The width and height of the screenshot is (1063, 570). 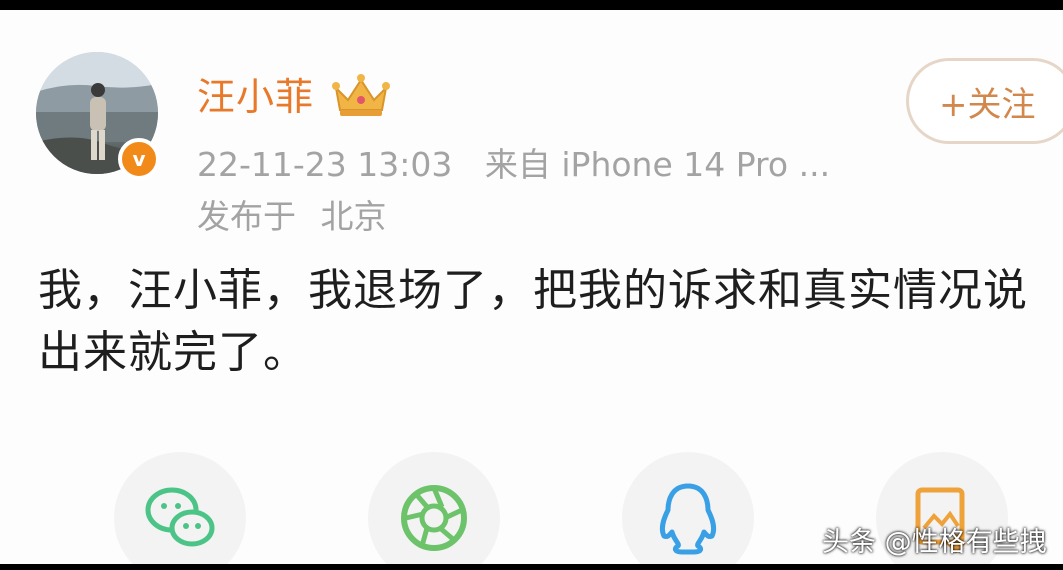 I want to click on share-qq-button, so click(x=688, y=508).